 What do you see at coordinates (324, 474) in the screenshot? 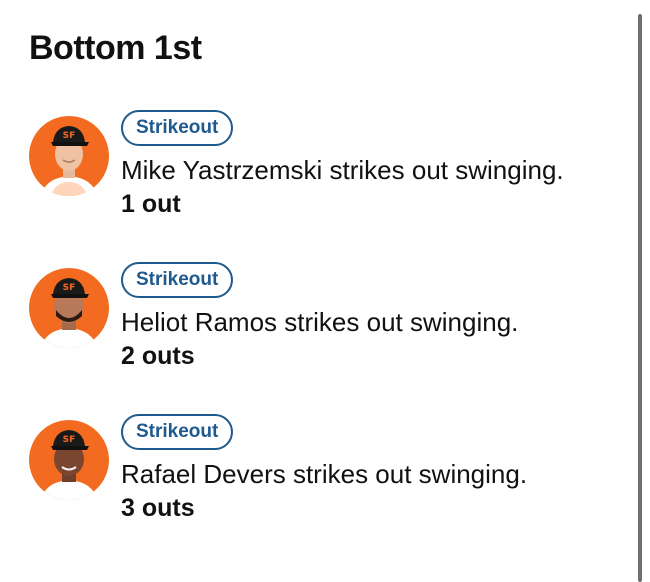
I see `play-description: Rafael Devers strikes out swinging.` at bounding box center [324, 474].